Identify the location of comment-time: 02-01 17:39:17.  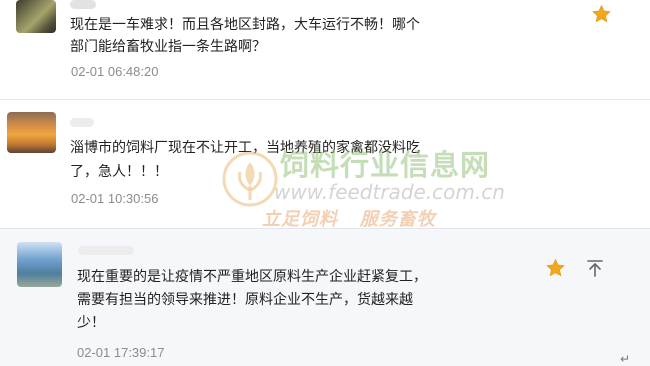
(121, 352).